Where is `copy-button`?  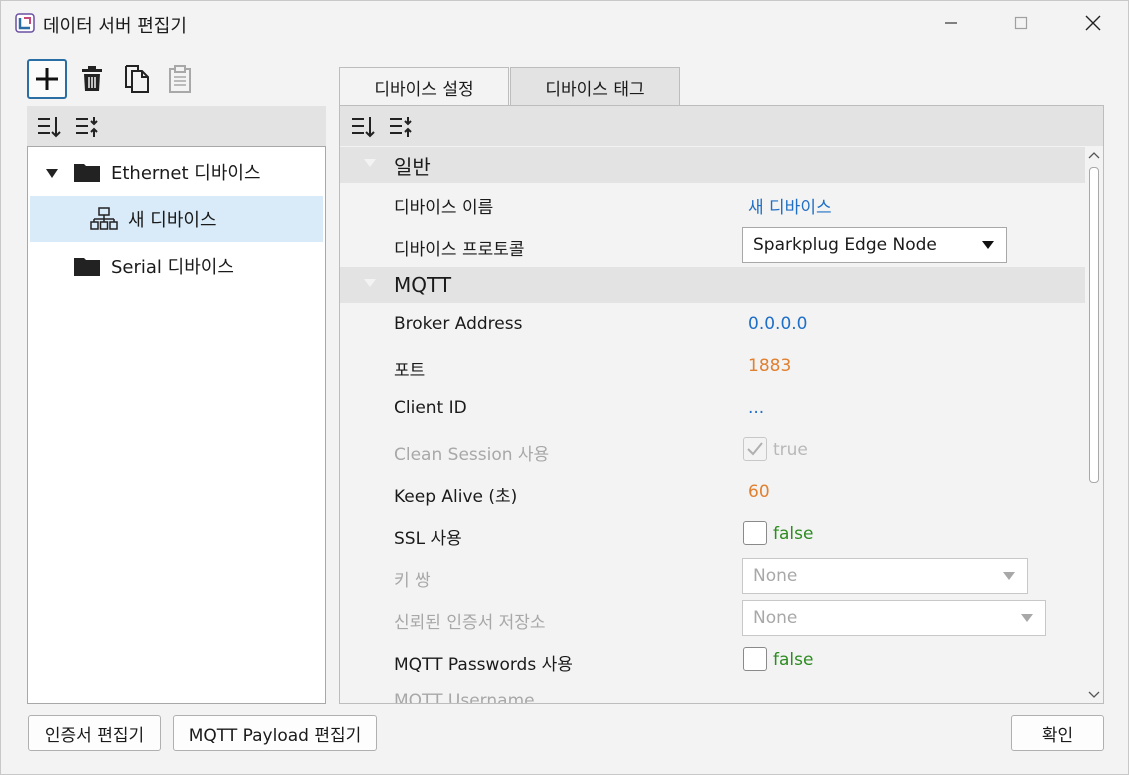
copy-button is located at coordinates (137, 79).